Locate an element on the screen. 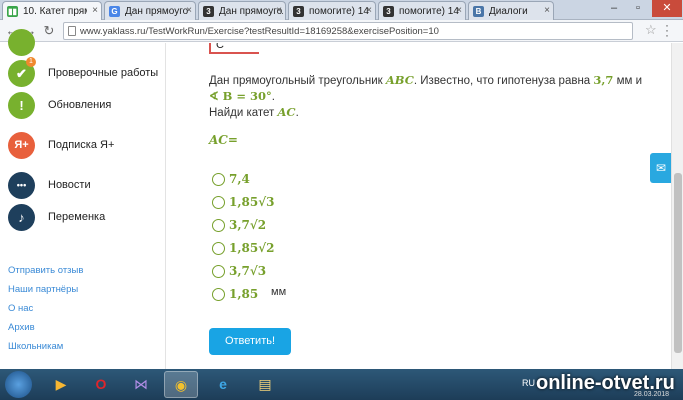  sidebar-item-label: Переменка is located at coordinates (77, 217).